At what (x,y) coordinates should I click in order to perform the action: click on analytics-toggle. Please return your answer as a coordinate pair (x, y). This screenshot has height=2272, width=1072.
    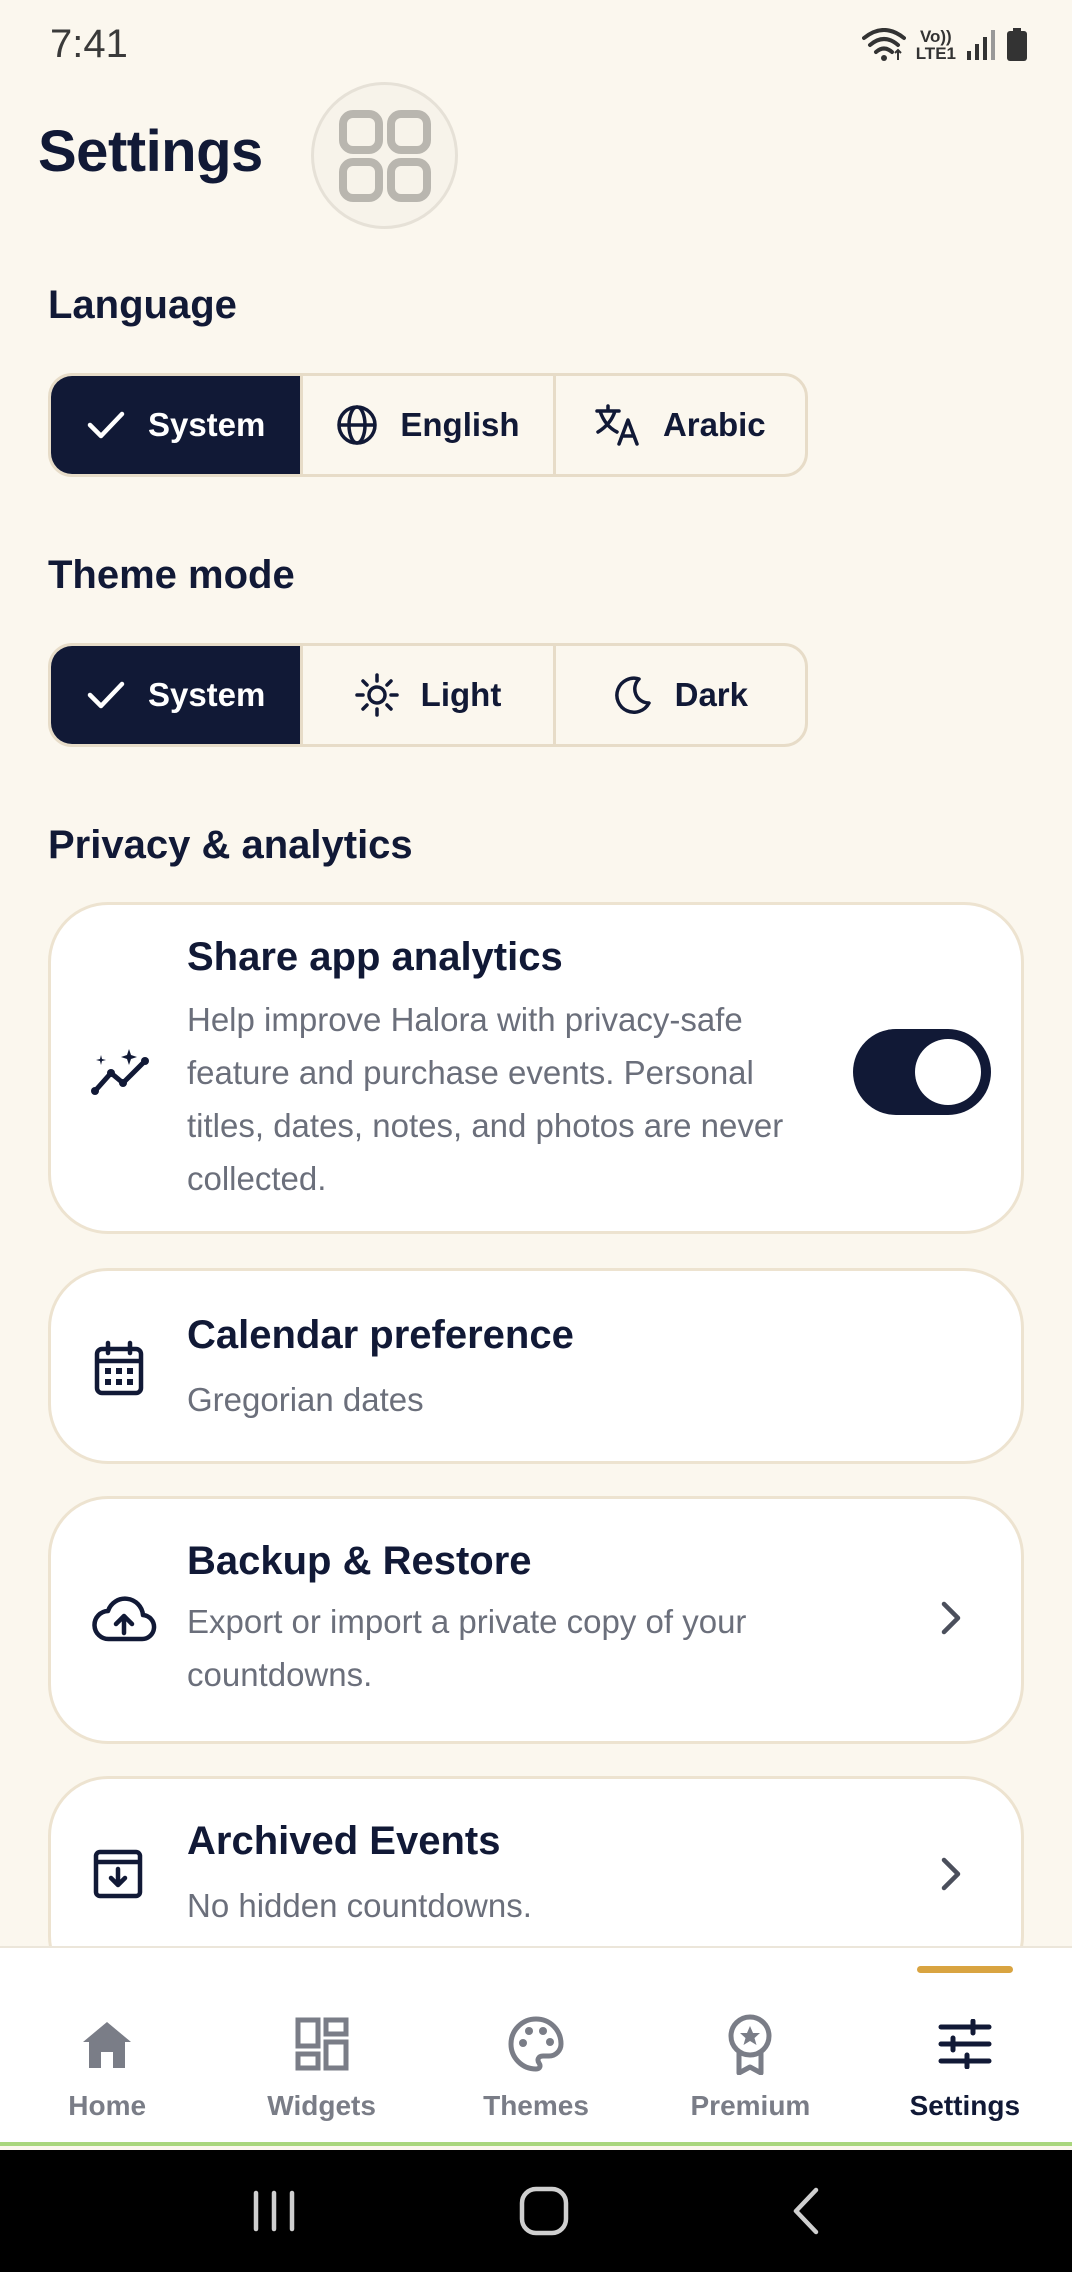
    Looking at the image, I should click on (922, 1072).